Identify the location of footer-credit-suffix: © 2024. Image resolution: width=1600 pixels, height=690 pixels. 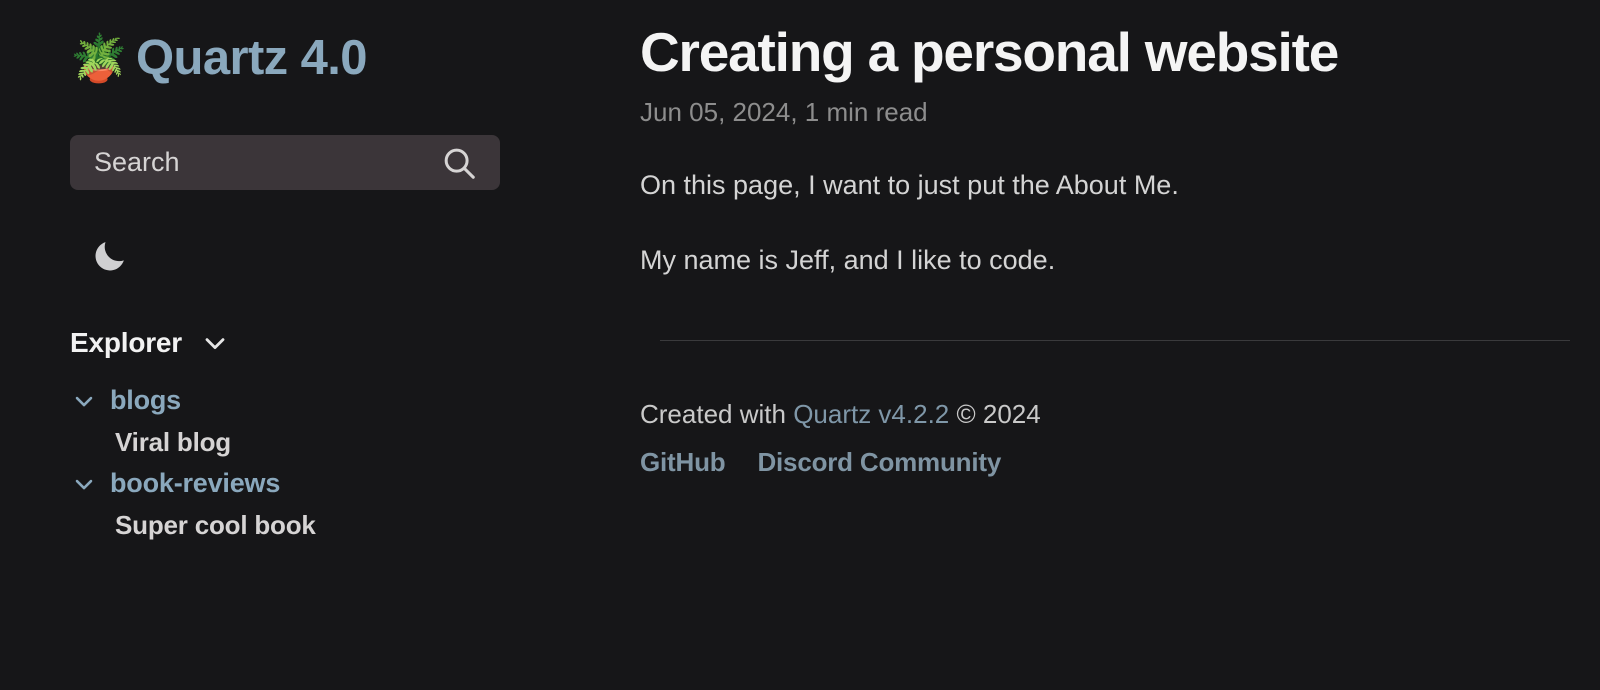
(995, 414).